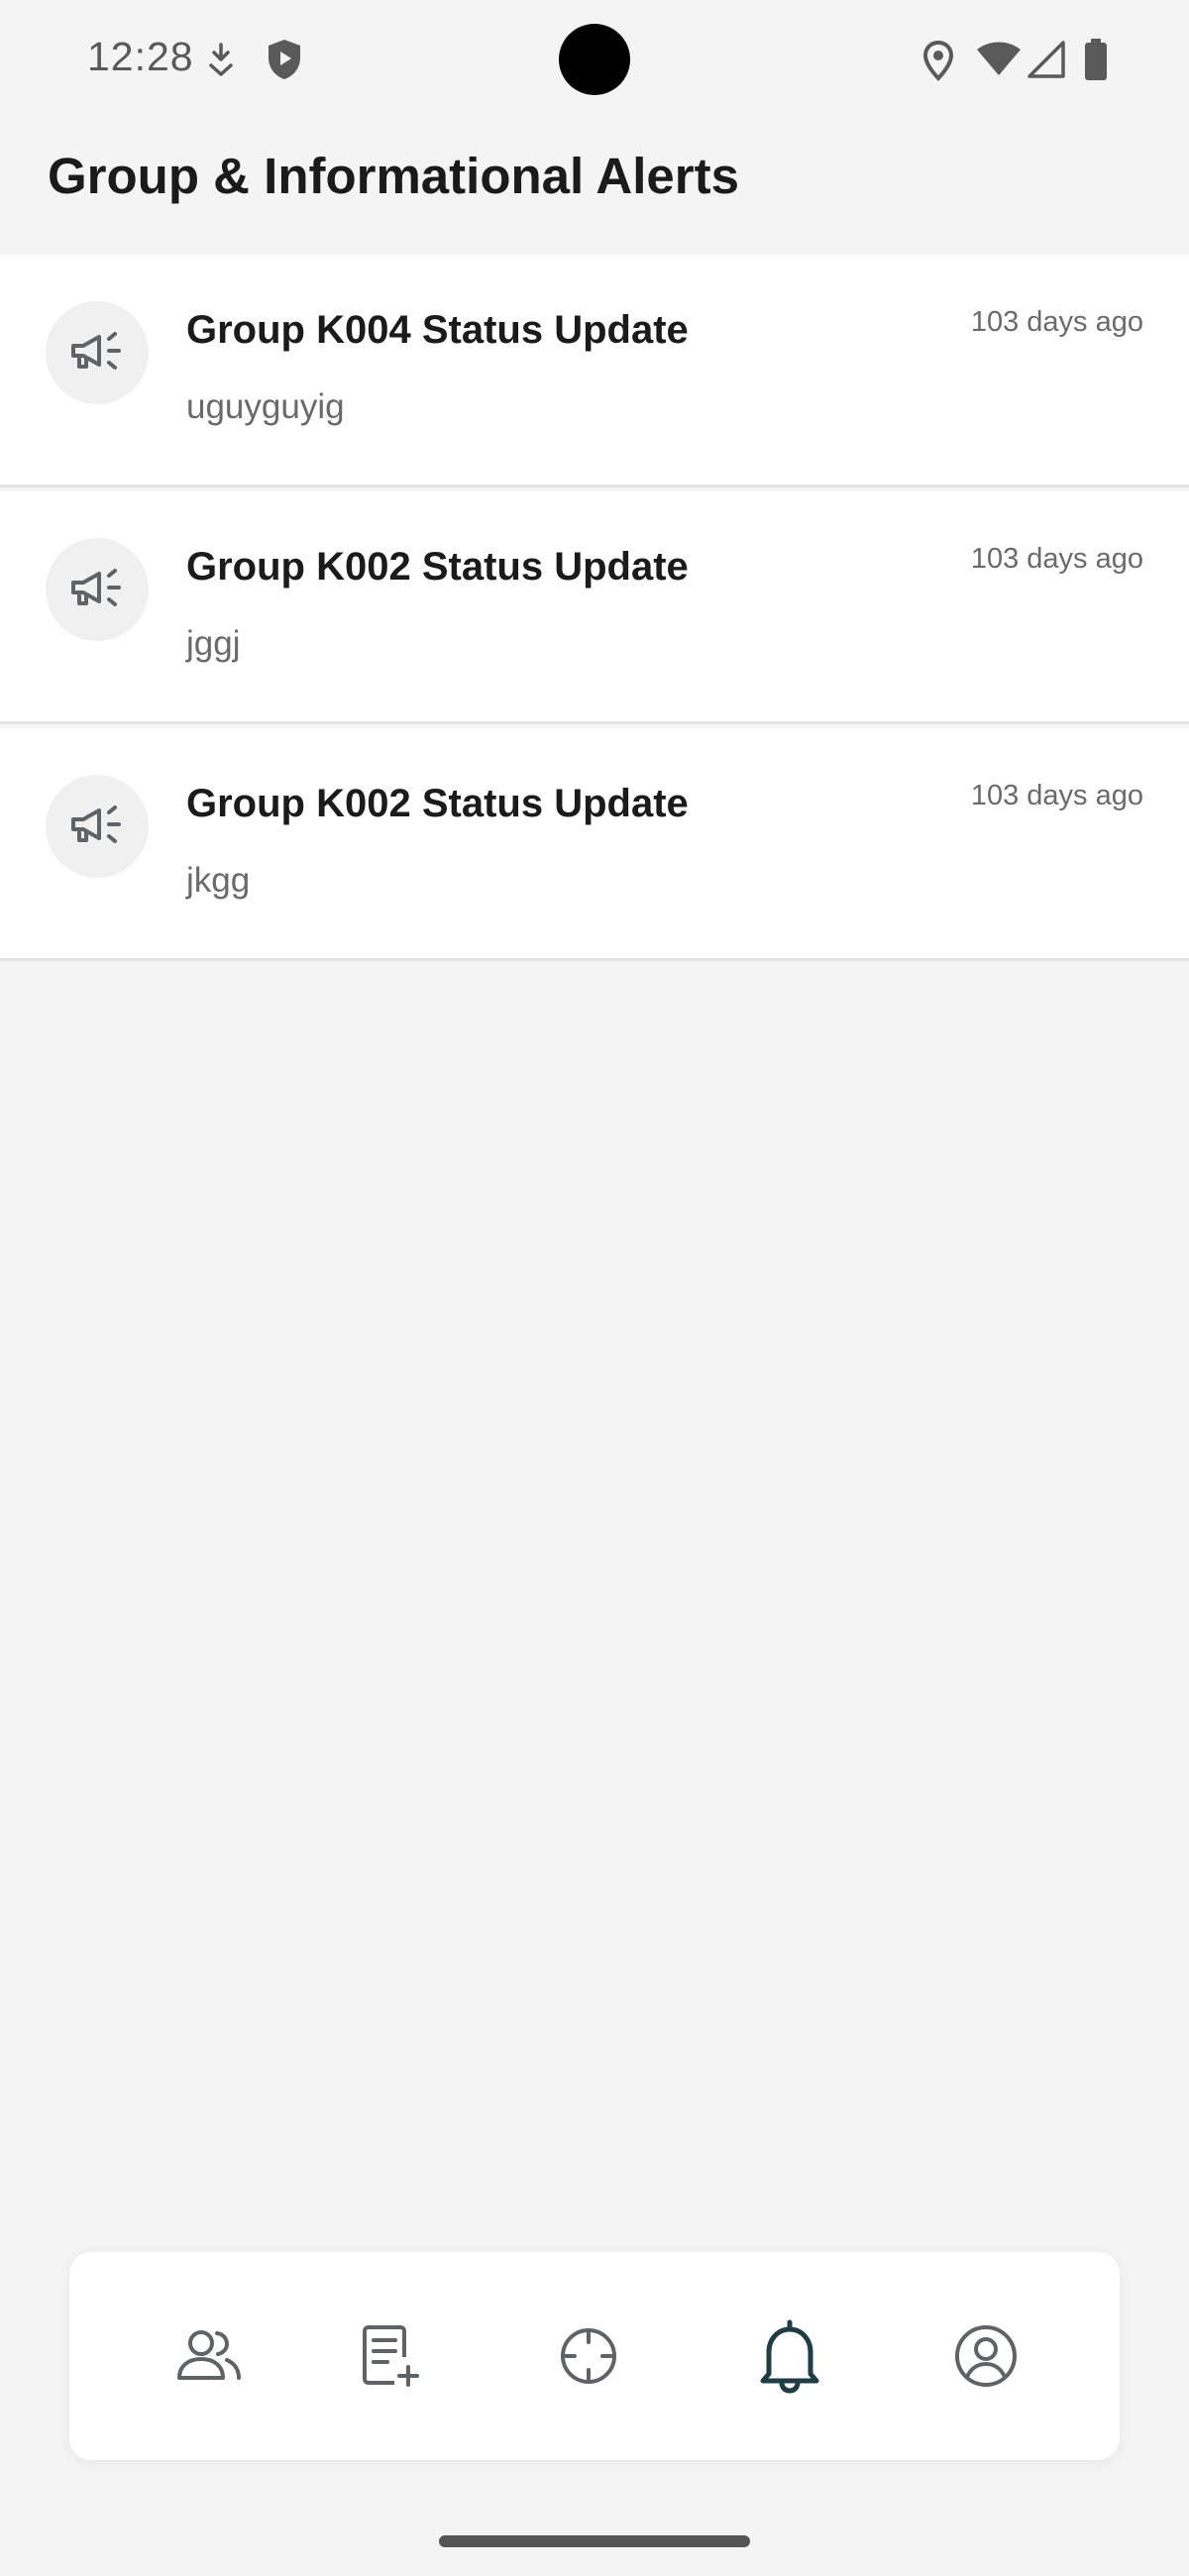  I want to click on home-indicator, so click(594, 2541).